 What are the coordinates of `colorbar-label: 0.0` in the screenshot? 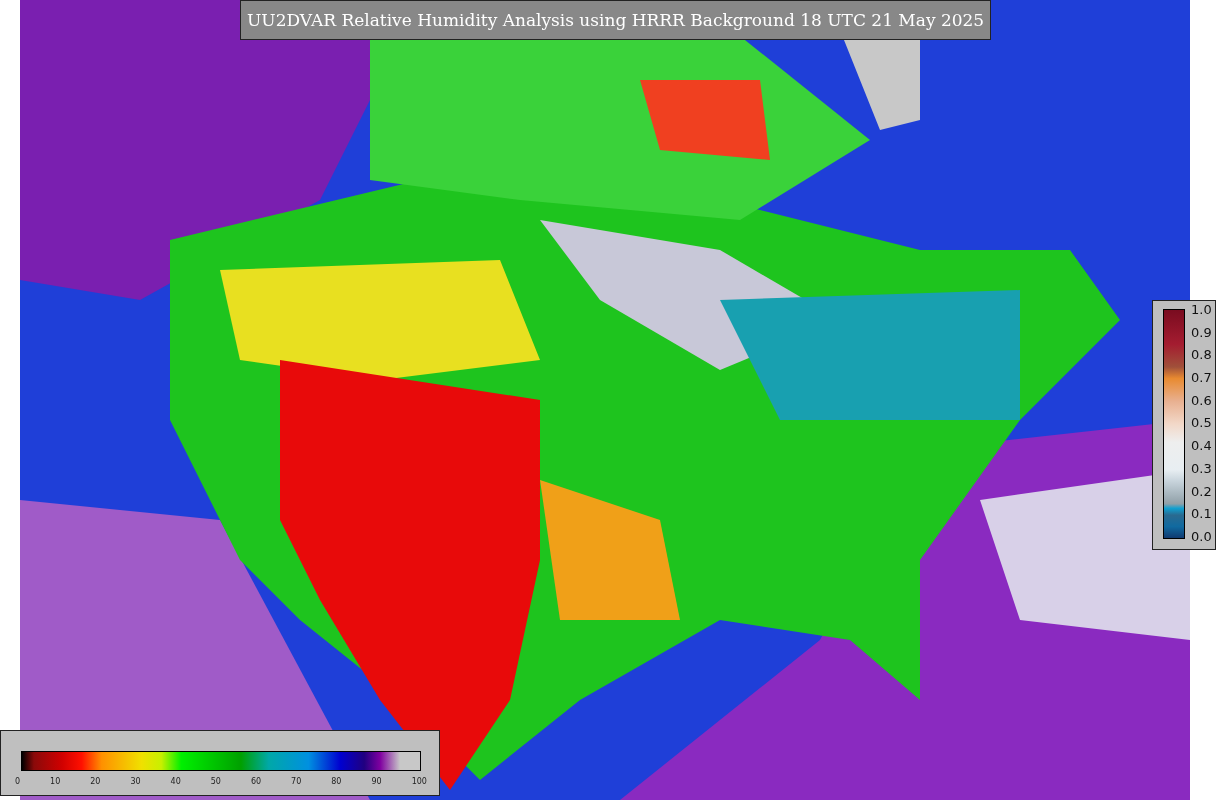 It's located at (1201, 536).